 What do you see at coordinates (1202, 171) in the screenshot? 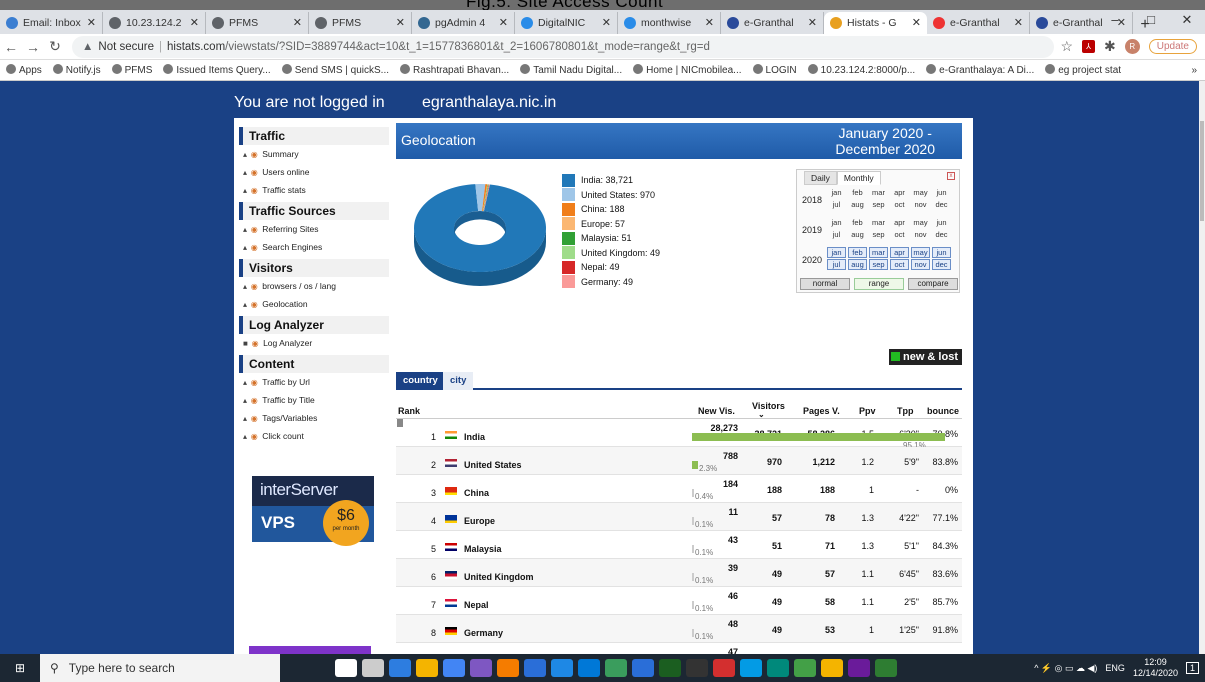
I see `scroll-thumb` at bounding box center [1202, 171].